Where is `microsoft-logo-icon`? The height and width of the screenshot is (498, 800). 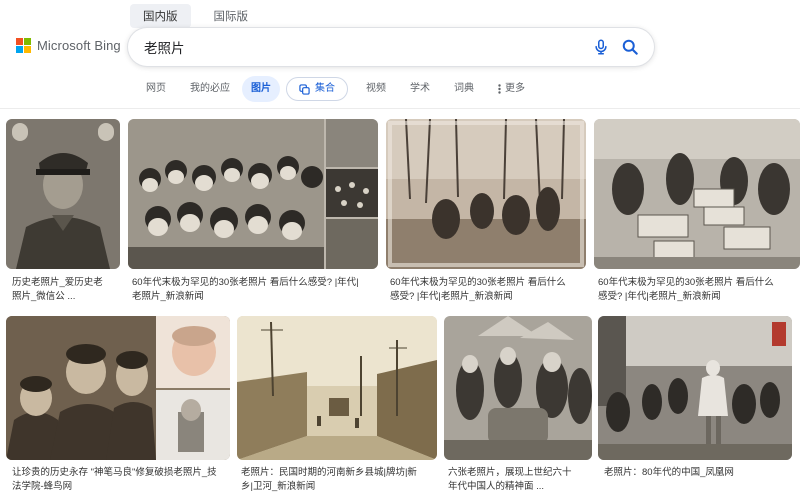 microsoft-logo-icon is located at coordinates (23, 45).